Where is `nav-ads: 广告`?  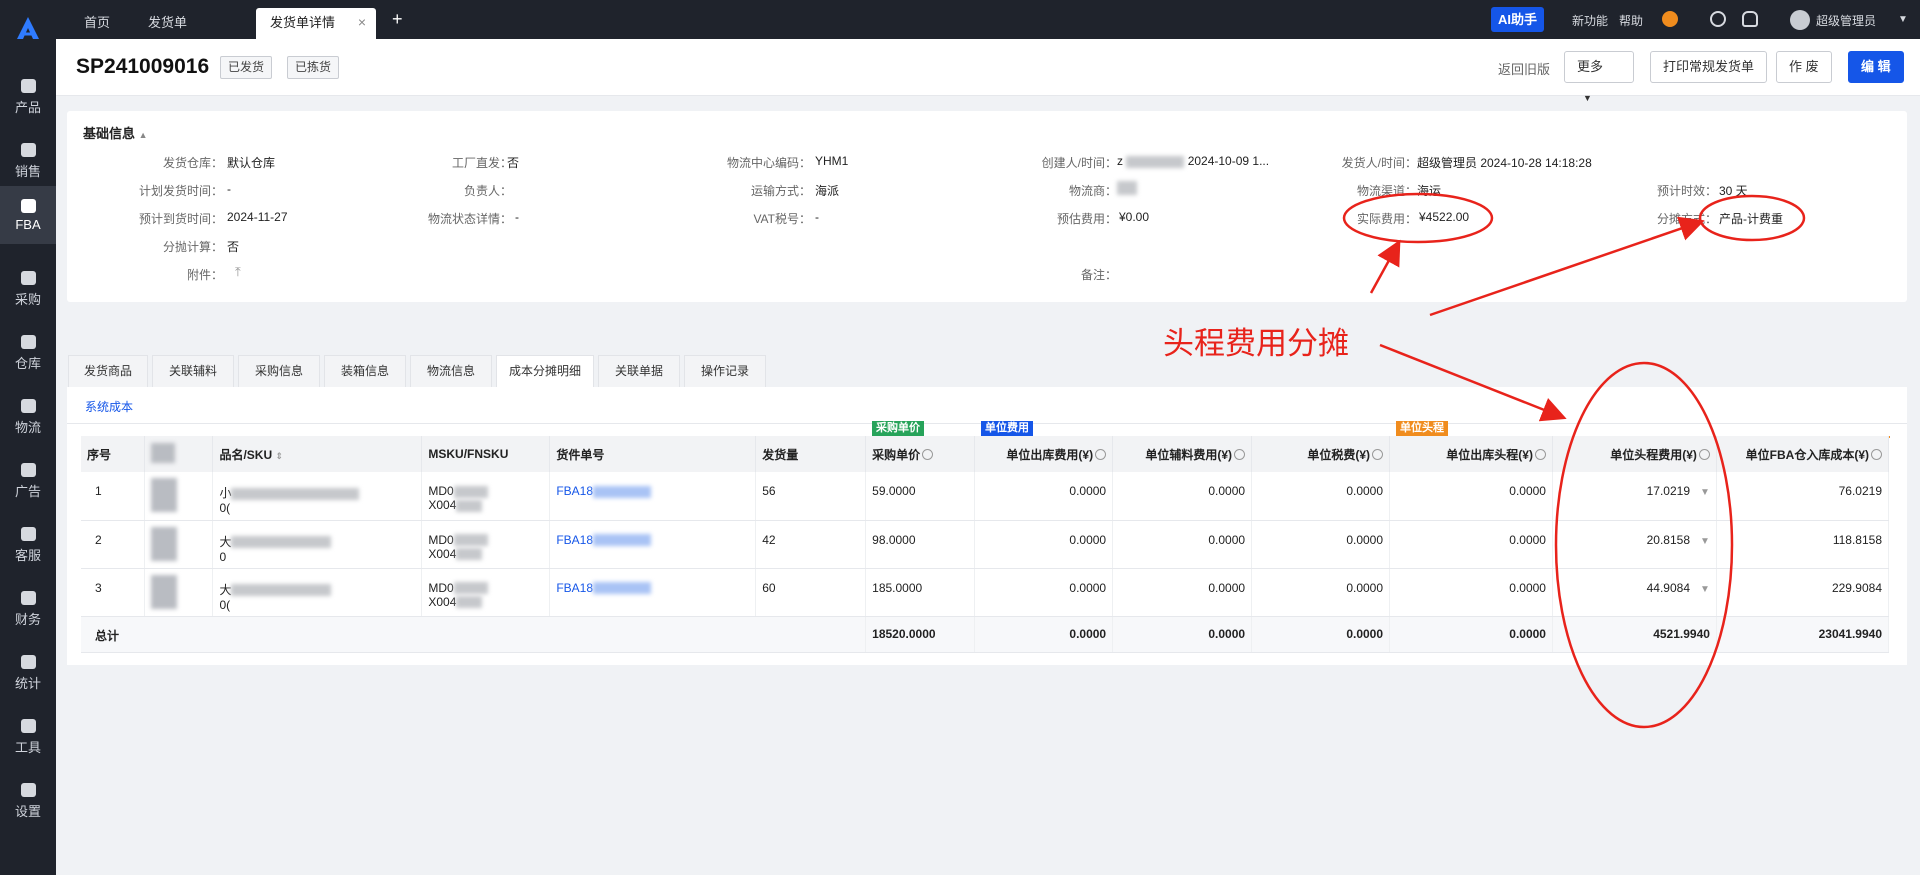 nav-ads: 广告 is located at coordinates (28, 479).